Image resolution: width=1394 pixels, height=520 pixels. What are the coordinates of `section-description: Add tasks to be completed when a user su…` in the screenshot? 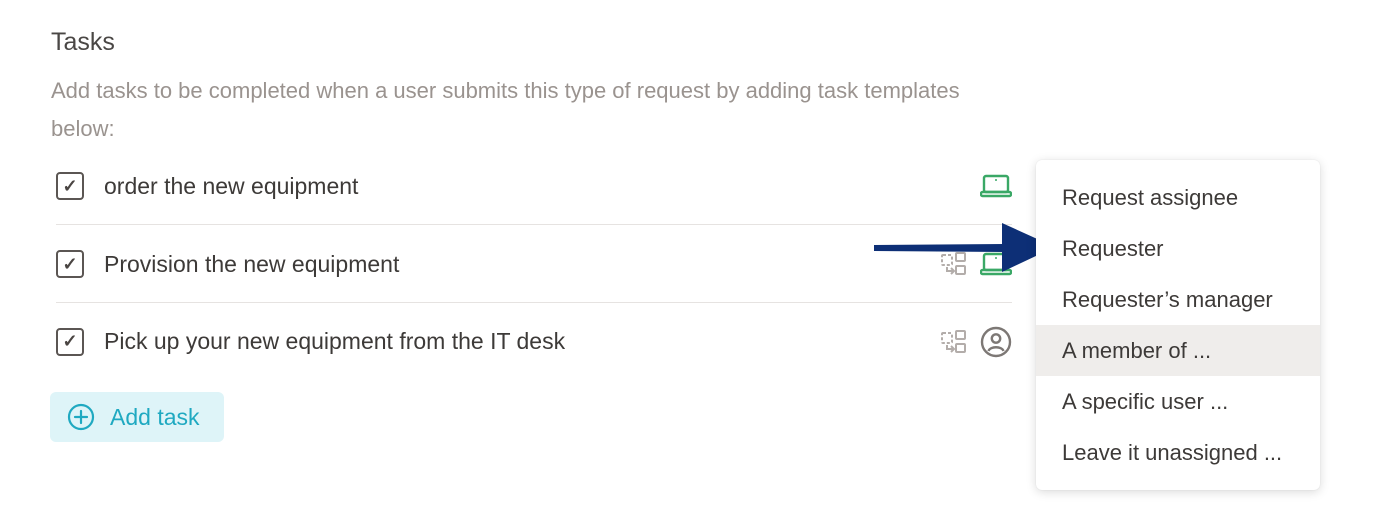 It's located at (505, 109).